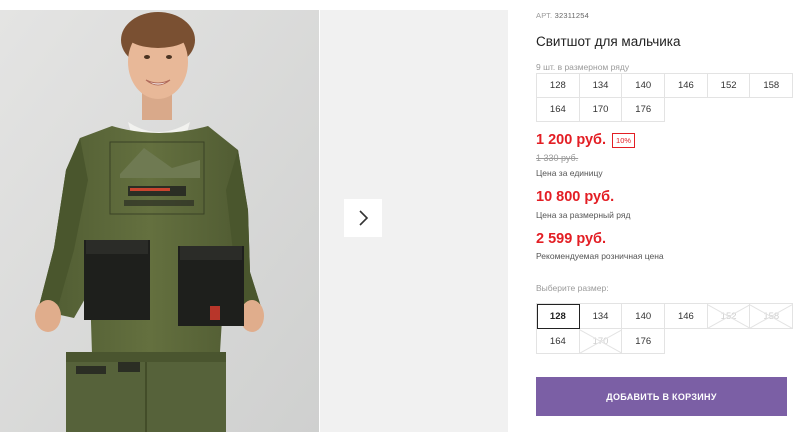 Image resolution: width=800 pixels, height=432 pixels. What do you see at coordinates (583, 67) in the screenshot?
I see `pack-size-note: 9 шт. в размерном ряду` at bounding box center [583, 67].